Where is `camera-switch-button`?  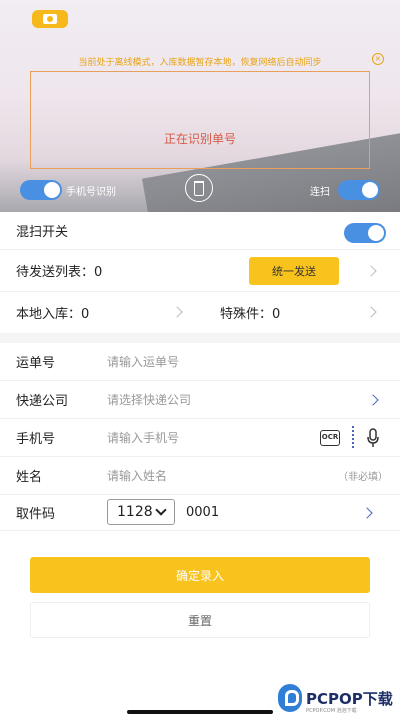
camera-switch-button is located at coordinates (50, 19).